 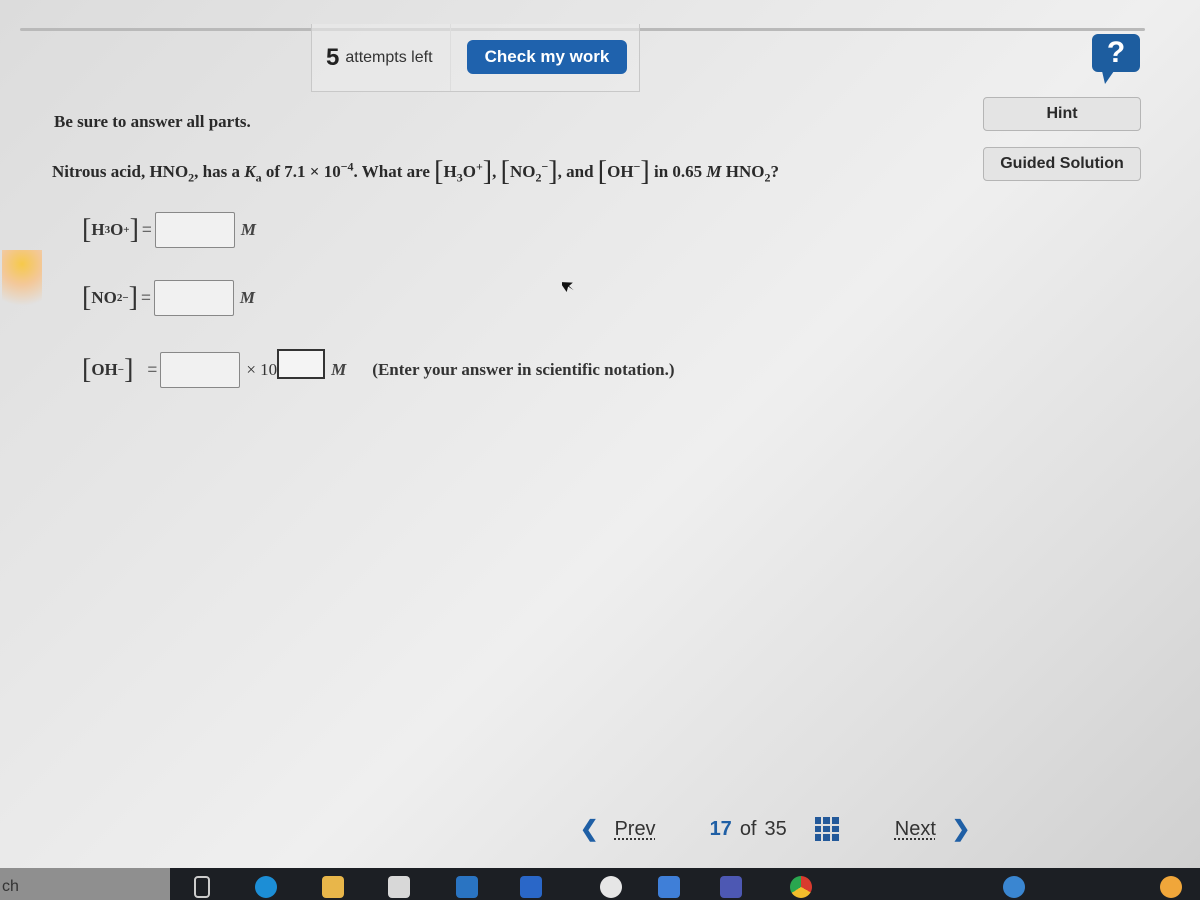 I want to click on attempts-indicator: 5 attempts left, so click(x=381, y=58).